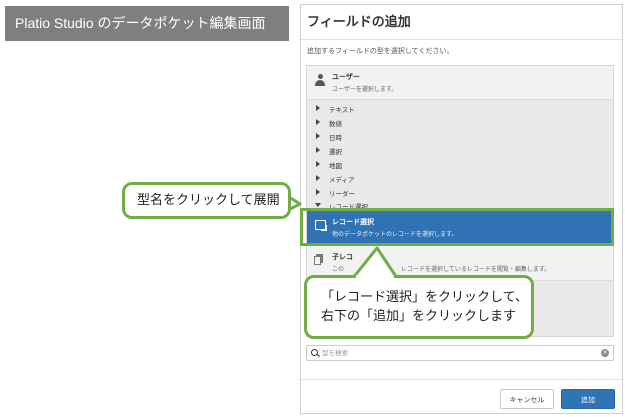 This screenshot has height=417, width=625. Describe the element at coordinates (460, 83) in the screenshot. I see `field-type-user: ユーザー ユーザーを選択します。` at that location.